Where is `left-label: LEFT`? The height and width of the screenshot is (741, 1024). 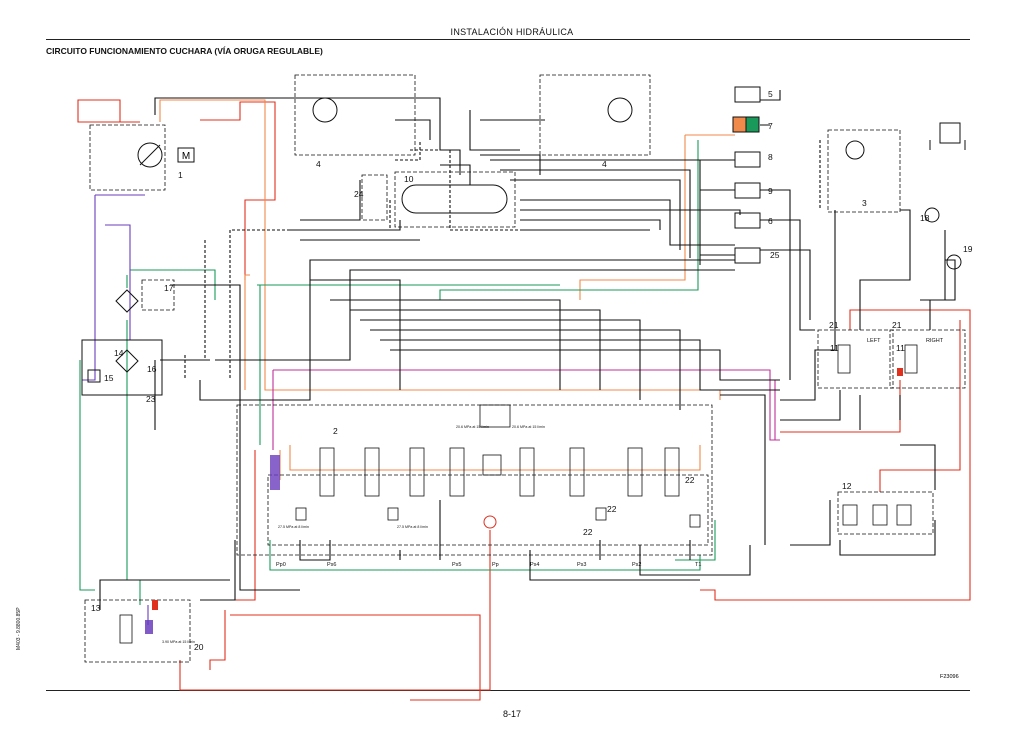
left-label: LEFT is located at coordinates (874, 341).